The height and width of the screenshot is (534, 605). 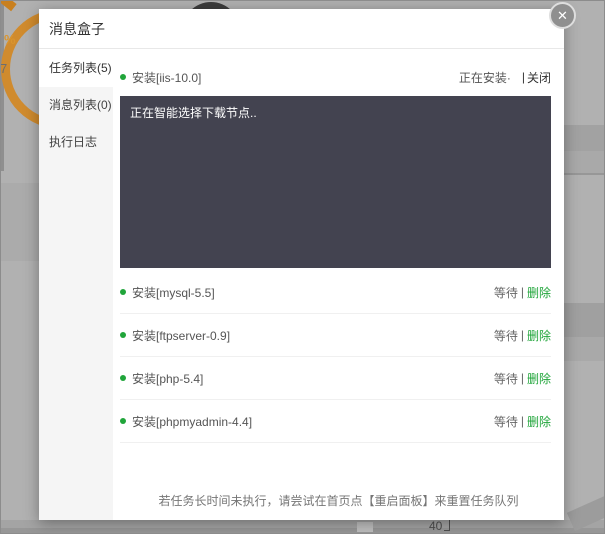 I want to click on sidebar-item-task-list: 任务列表(5), so click(x=76, y=68).